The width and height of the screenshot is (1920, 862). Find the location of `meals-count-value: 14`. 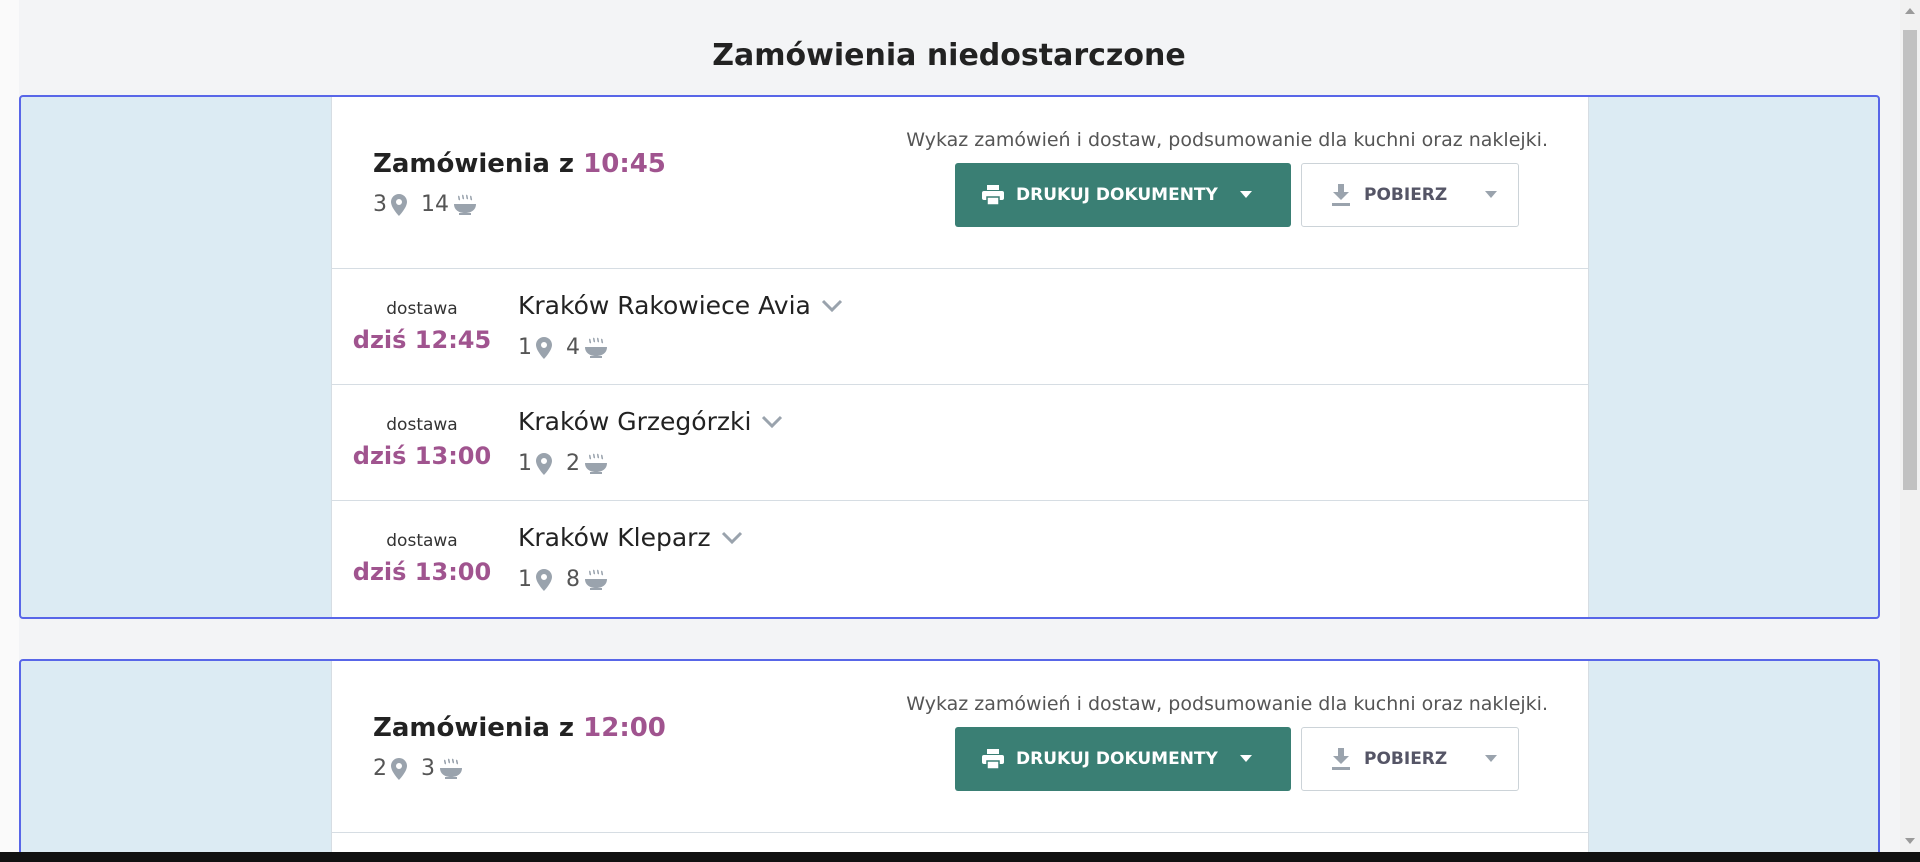

meals-count-value: 14 is located at coordinates (435, 204).